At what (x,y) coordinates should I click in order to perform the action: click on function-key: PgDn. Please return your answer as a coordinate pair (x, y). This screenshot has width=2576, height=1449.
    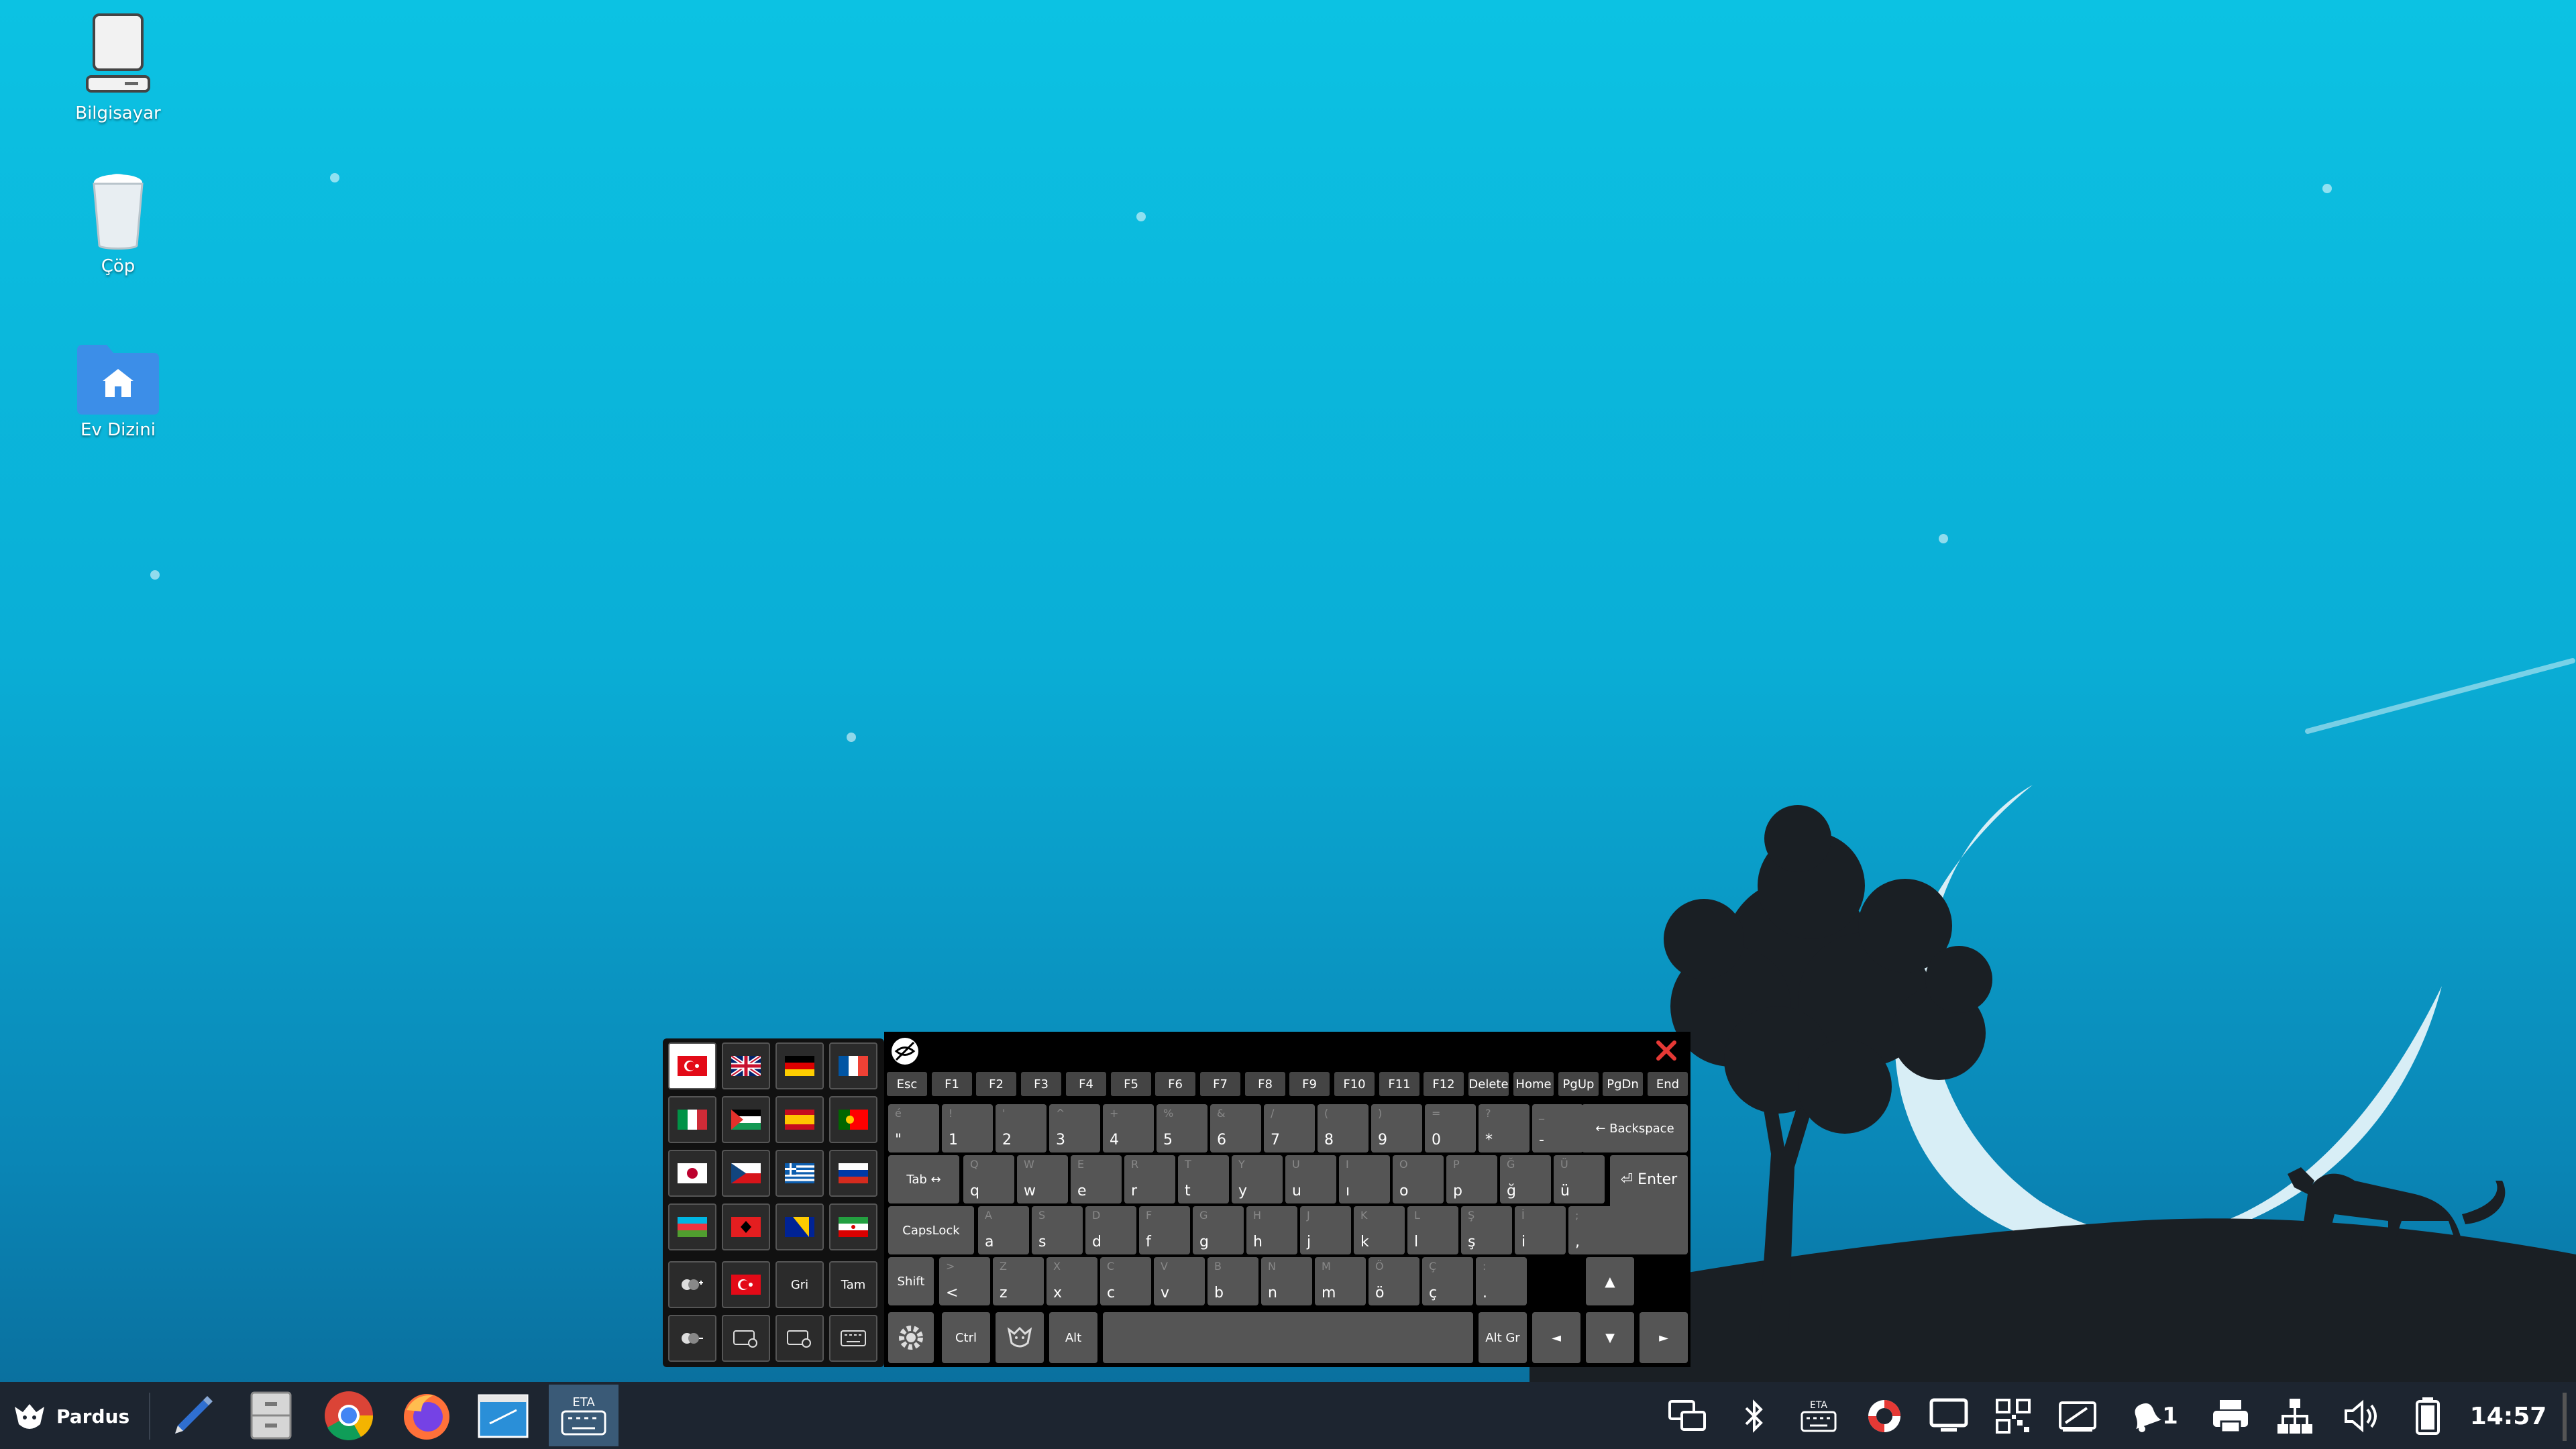
    Looking at the image, I should click on (1623, 1084).